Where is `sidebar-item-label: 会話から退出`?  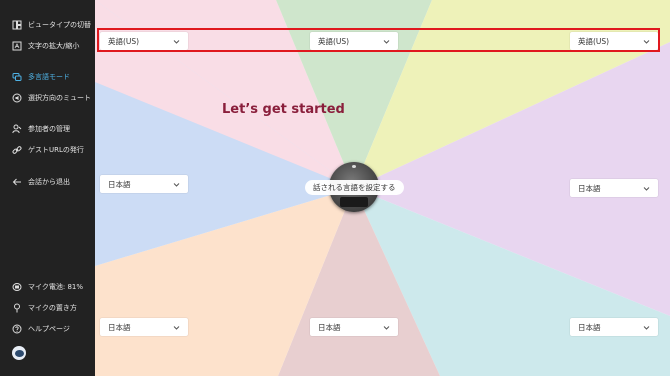
sidebar-item-label: 会話から退出 is located at coordinates (49, 182).